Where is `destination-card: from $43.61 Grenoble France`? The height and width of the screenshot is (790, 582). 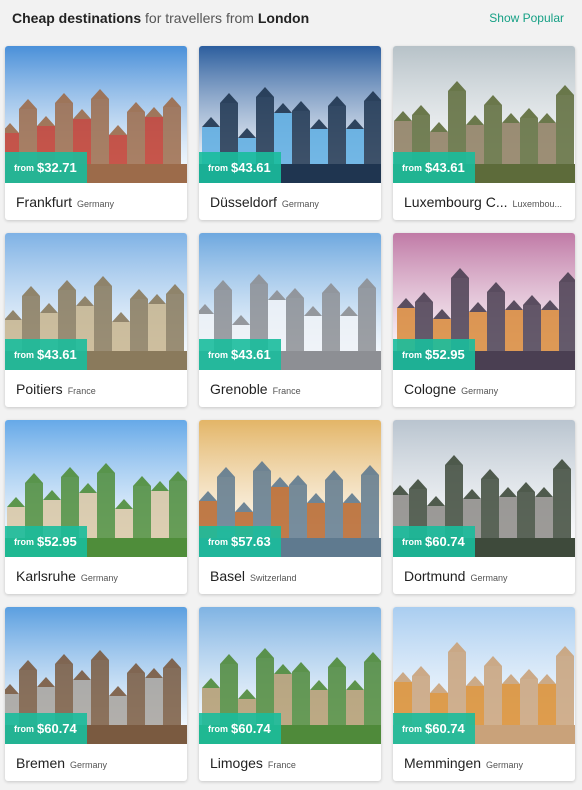 destination-card: from $43.61 Grenoble France is located at coordinates (290, 320).